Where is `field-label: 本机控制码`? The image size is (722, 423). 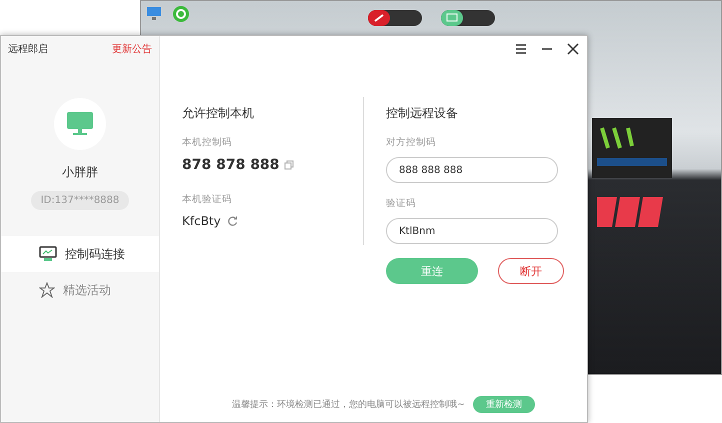 field-label: 本机控制码 is located at coordinates (207, 142).